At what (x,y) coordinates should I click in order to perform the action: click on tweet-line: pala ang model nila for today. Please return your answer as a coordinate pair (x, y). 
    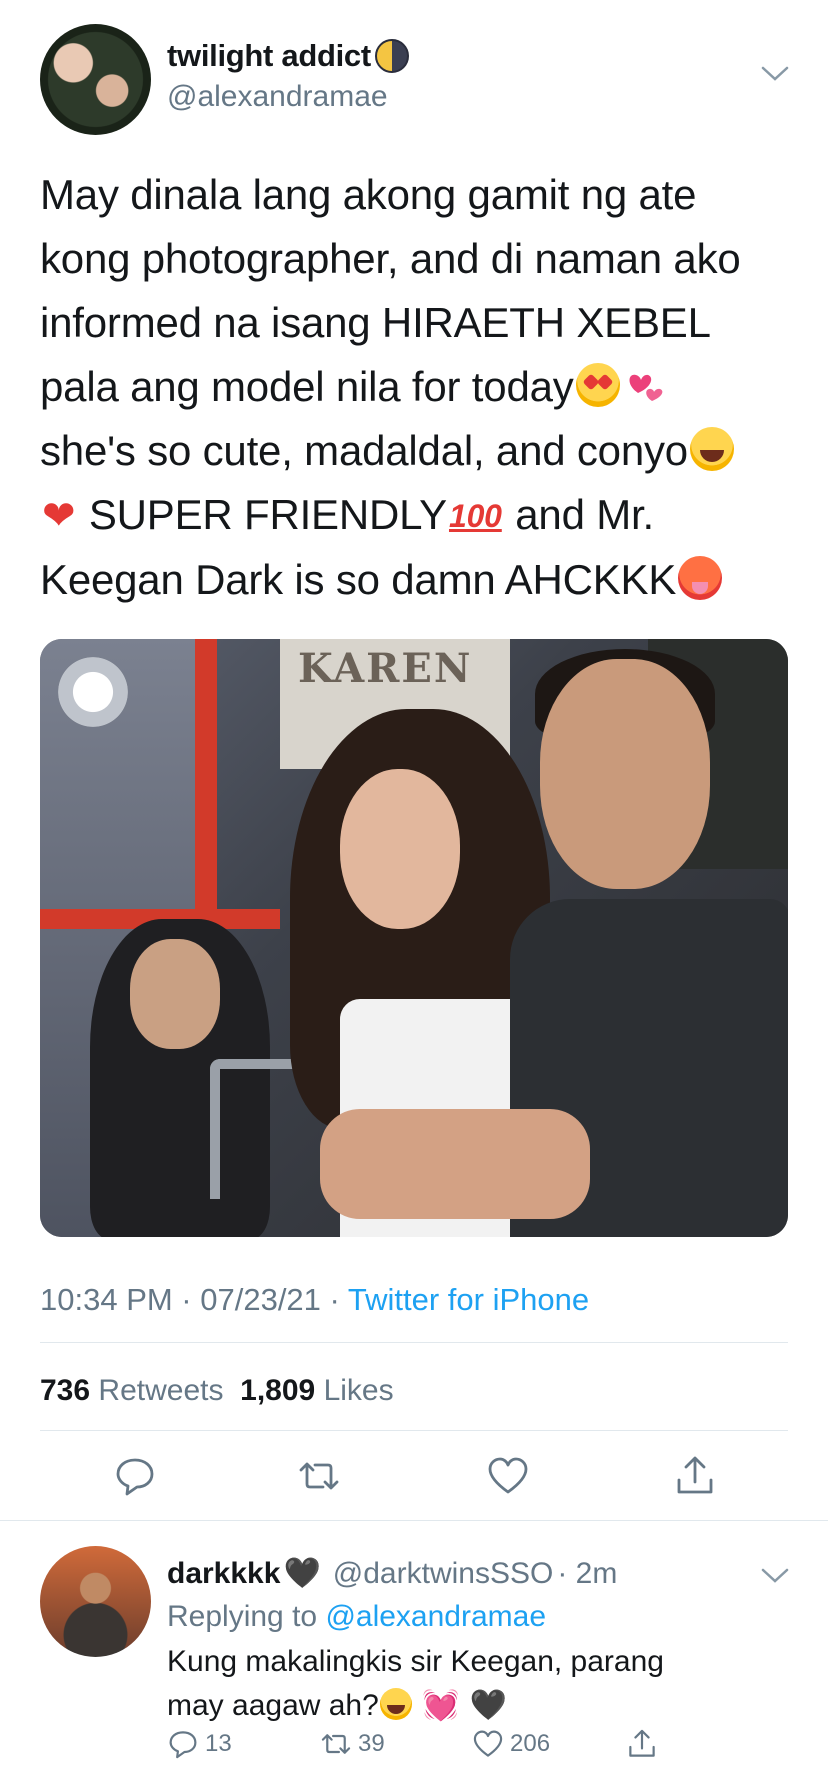
    Looking at the image, I should click on (420, 387).